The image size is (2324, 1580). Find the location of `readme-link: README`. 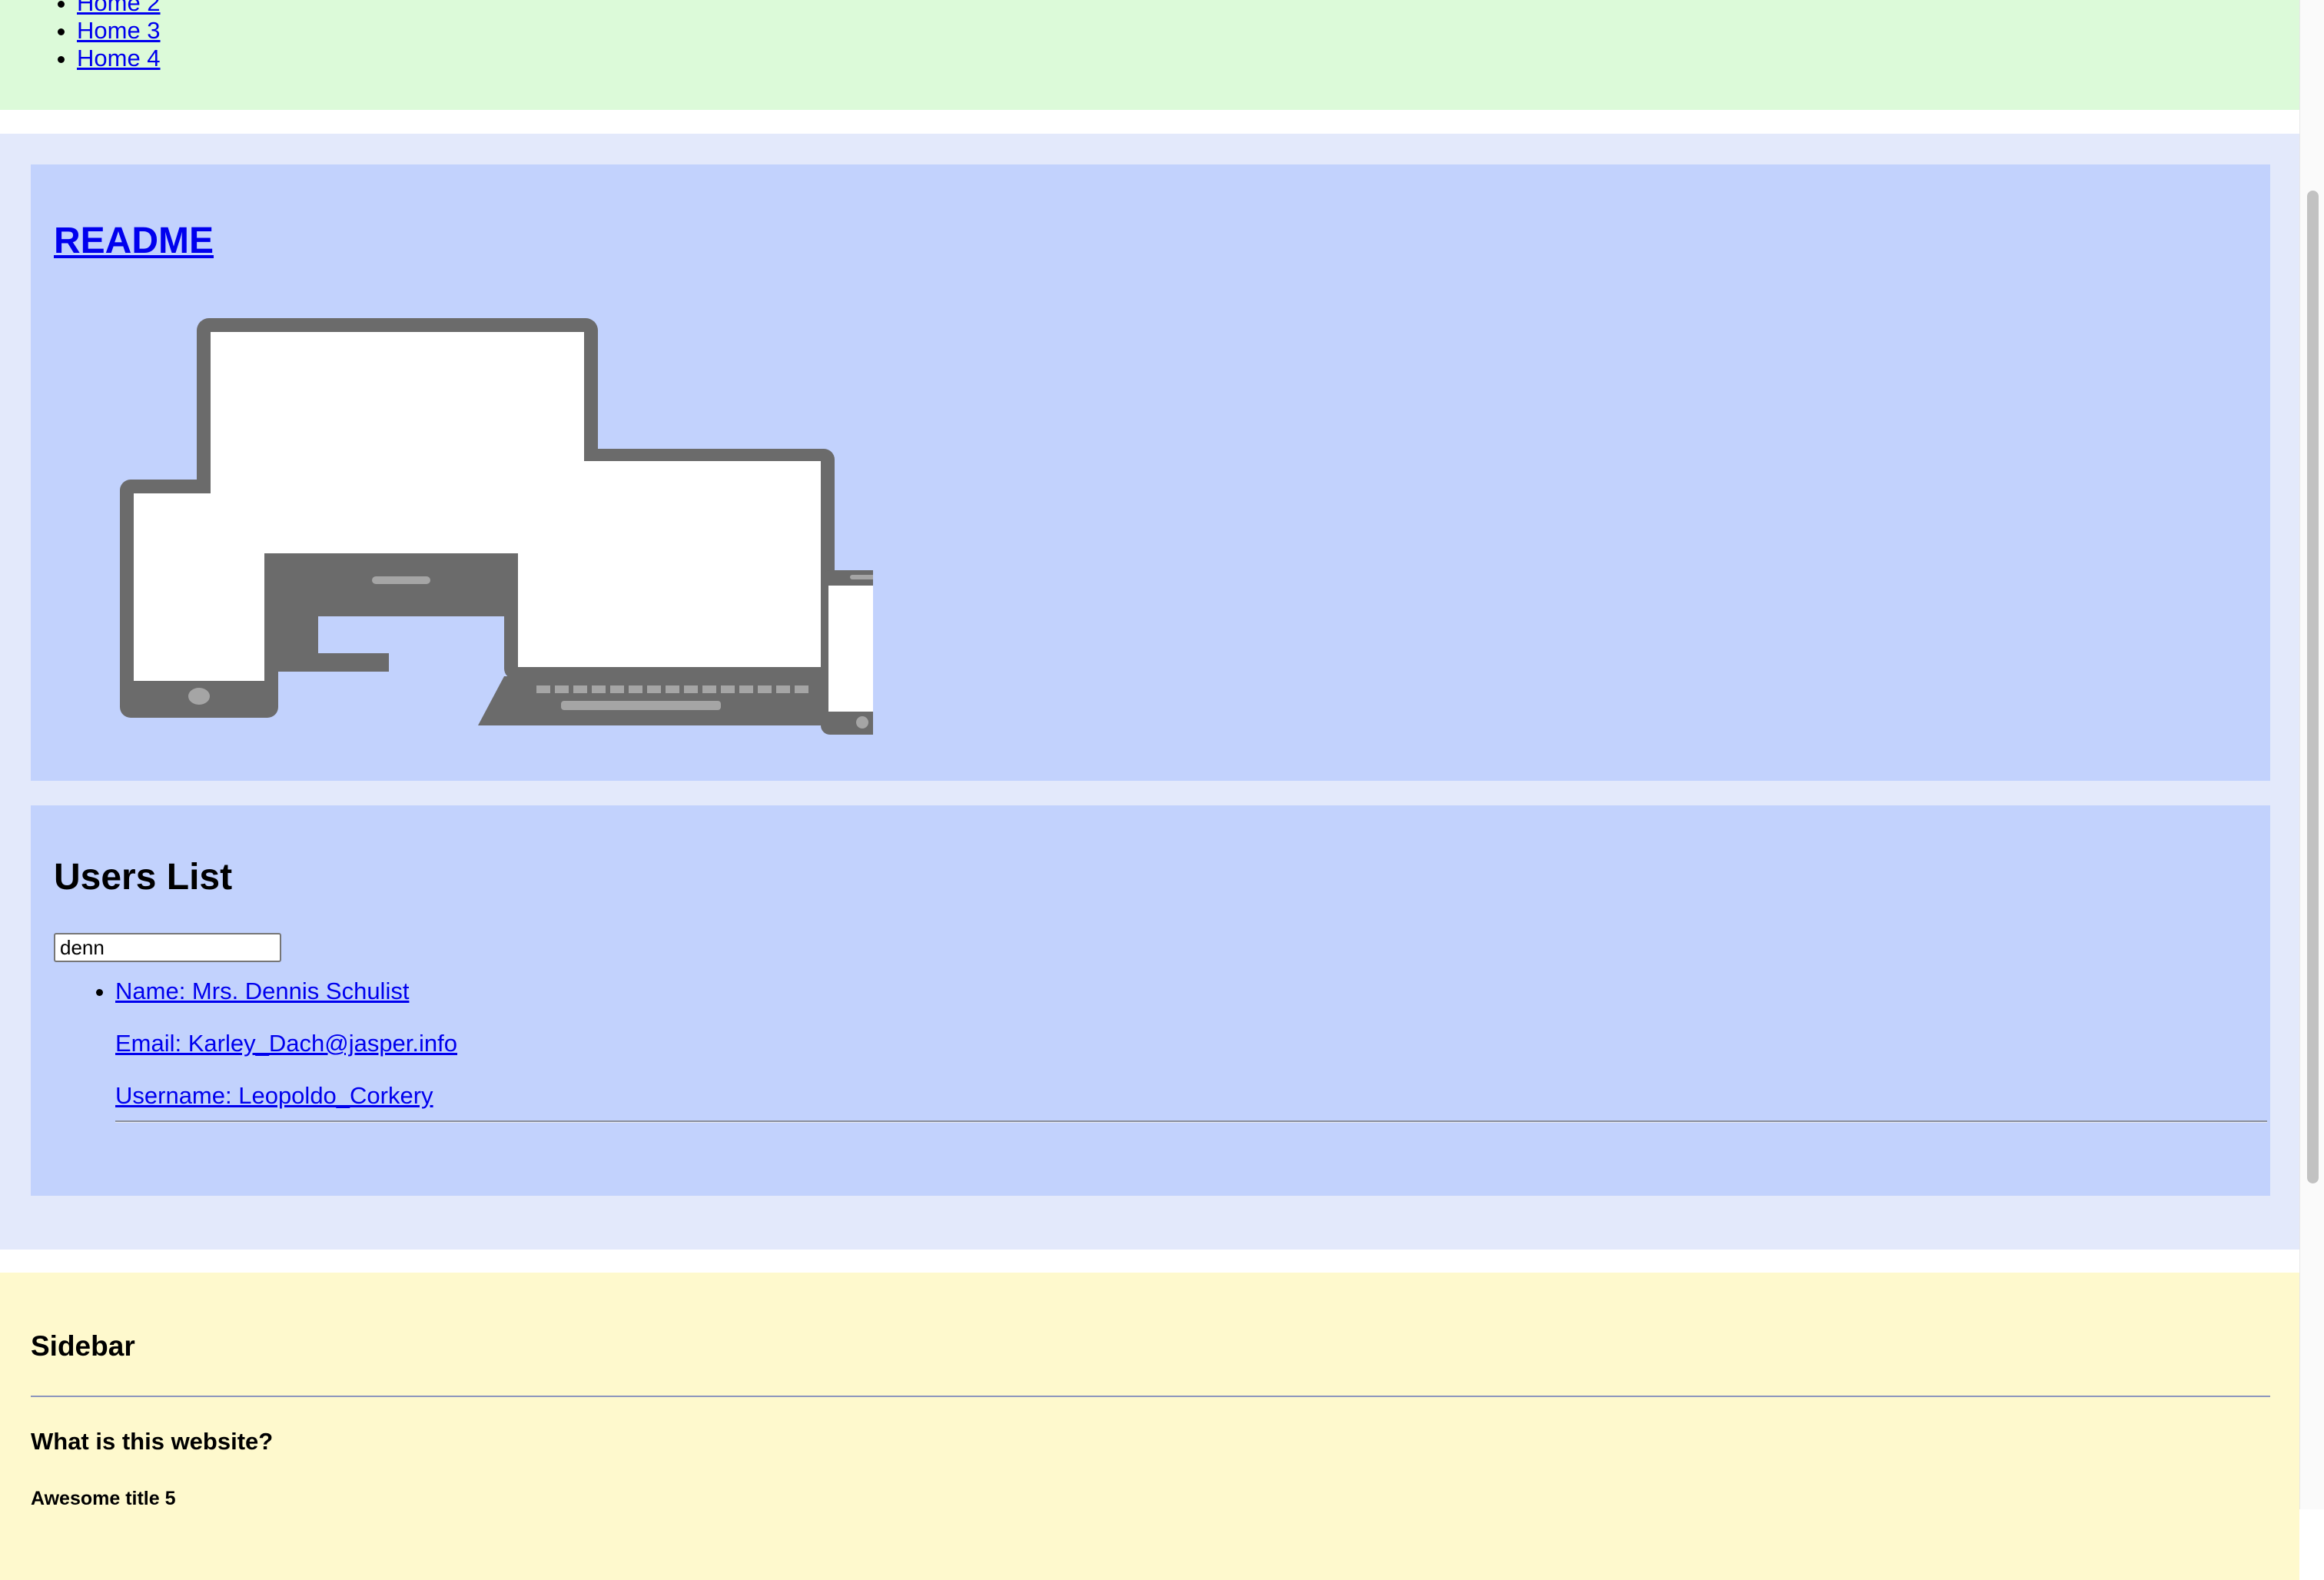

readme-link: README is located at coordinates (134, 241).